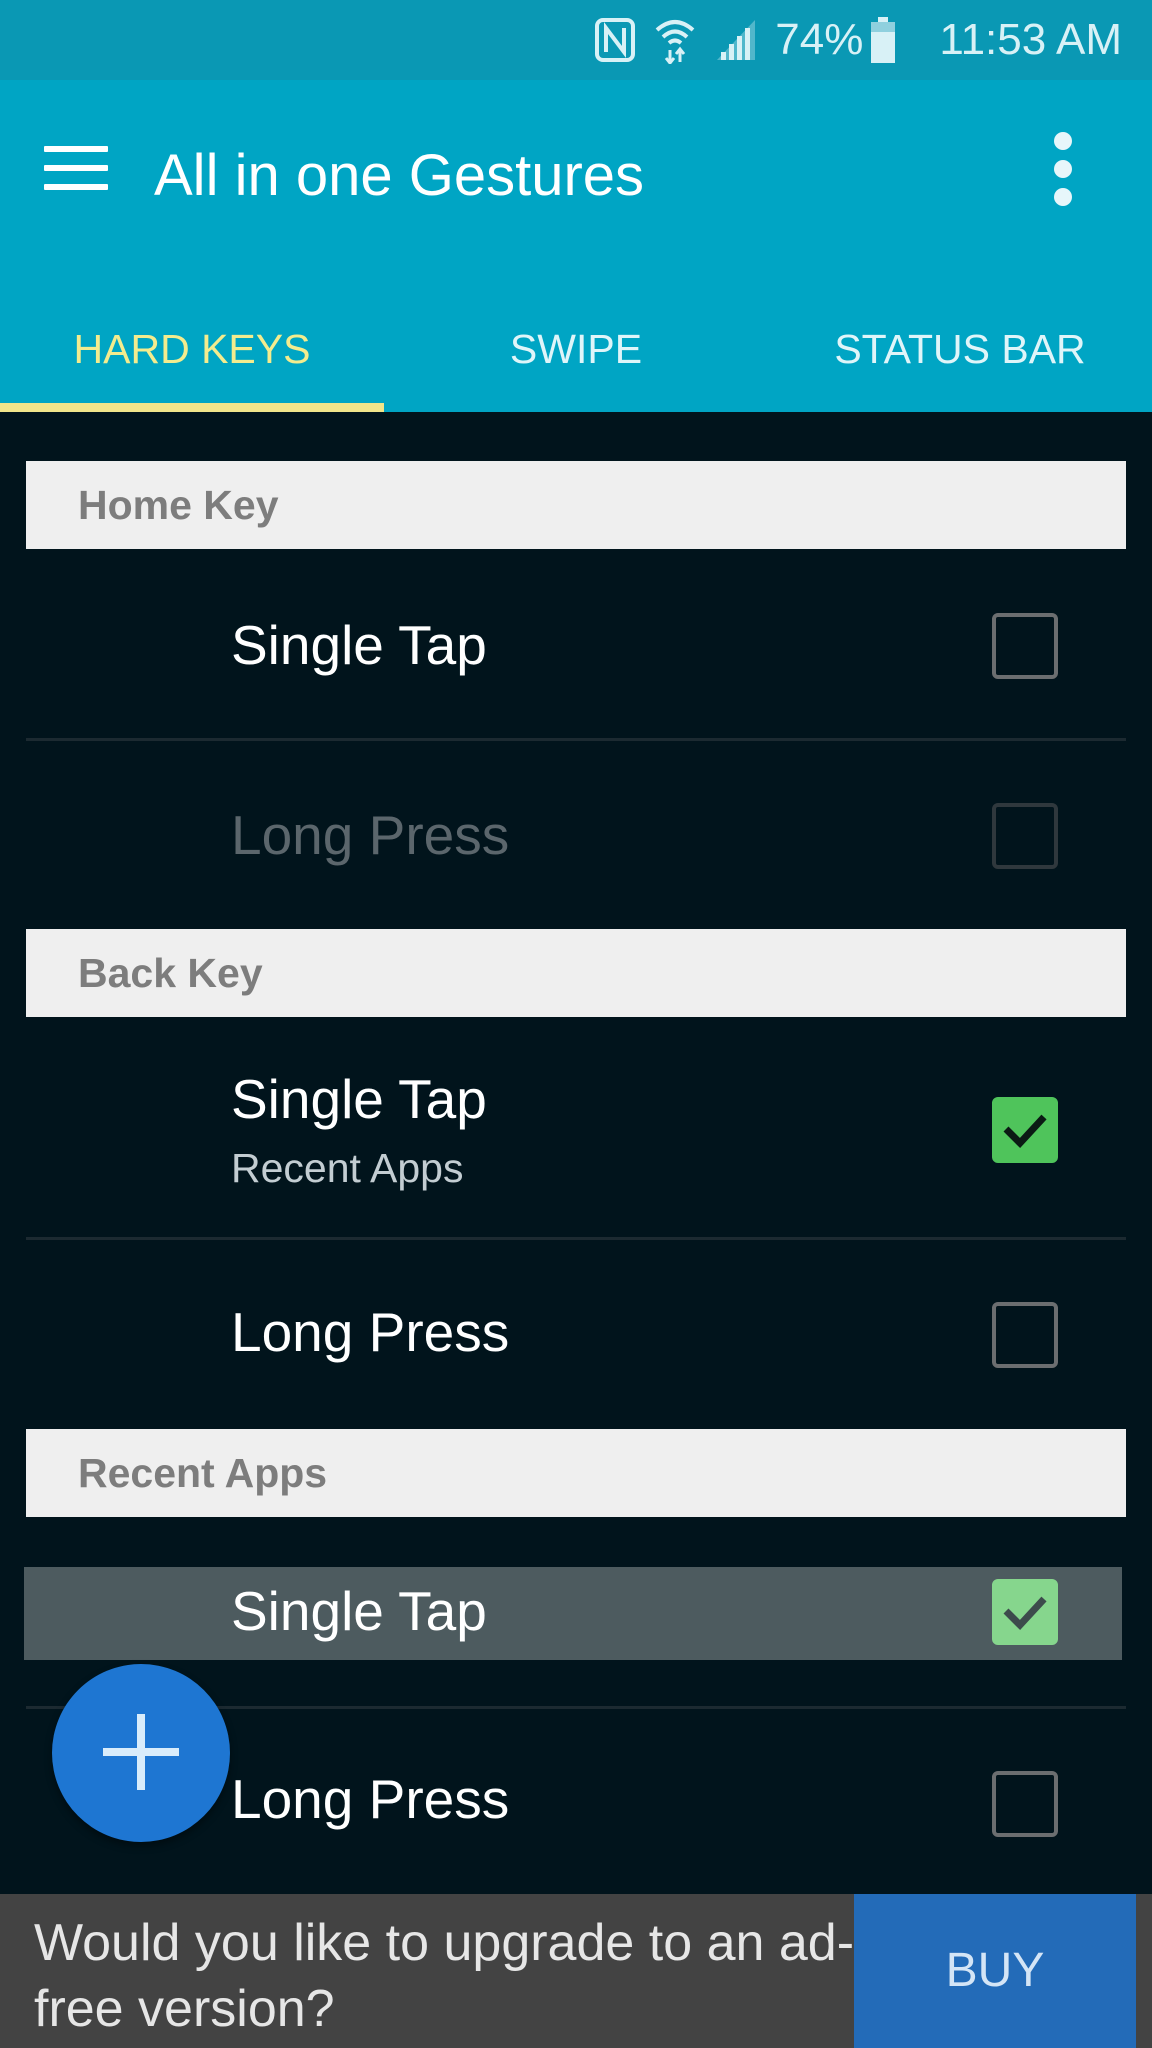 This screenshot has width=1152, height=2048. I want to click on checkbox-home-single-tap, so click(1025, 646).